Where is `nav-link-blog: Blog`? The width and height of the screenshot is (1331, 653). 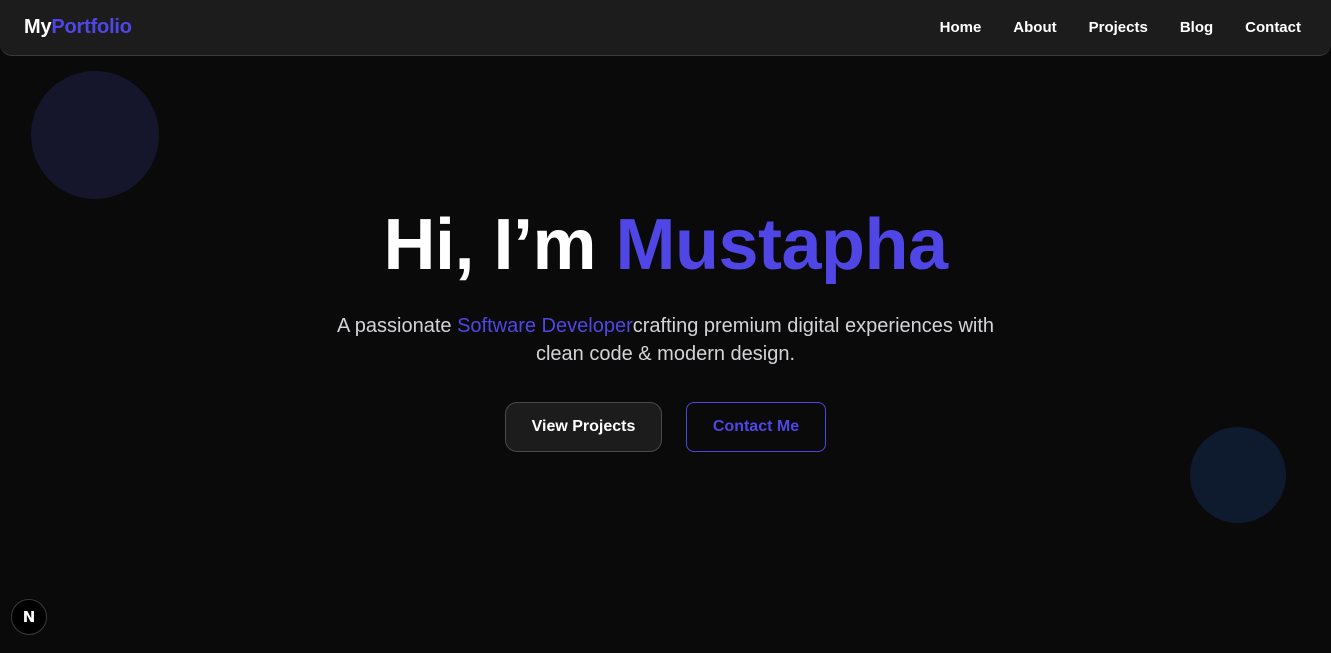
nav-link-blog: Blog is located at coordinates (1196, 27).